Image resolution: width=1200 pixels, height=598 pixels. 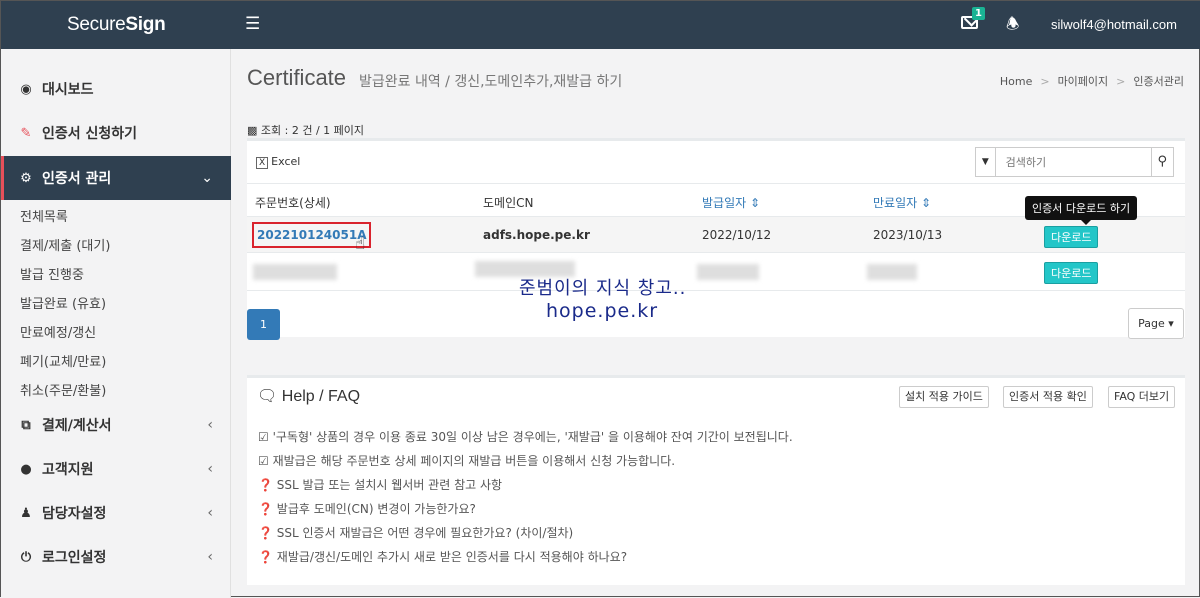 What do you see at coordinates (63, 389) in the screenshot?
I see `sidebar-subitem-cancelled: 취소(주문/환불)` at bounding box center [63, 389].